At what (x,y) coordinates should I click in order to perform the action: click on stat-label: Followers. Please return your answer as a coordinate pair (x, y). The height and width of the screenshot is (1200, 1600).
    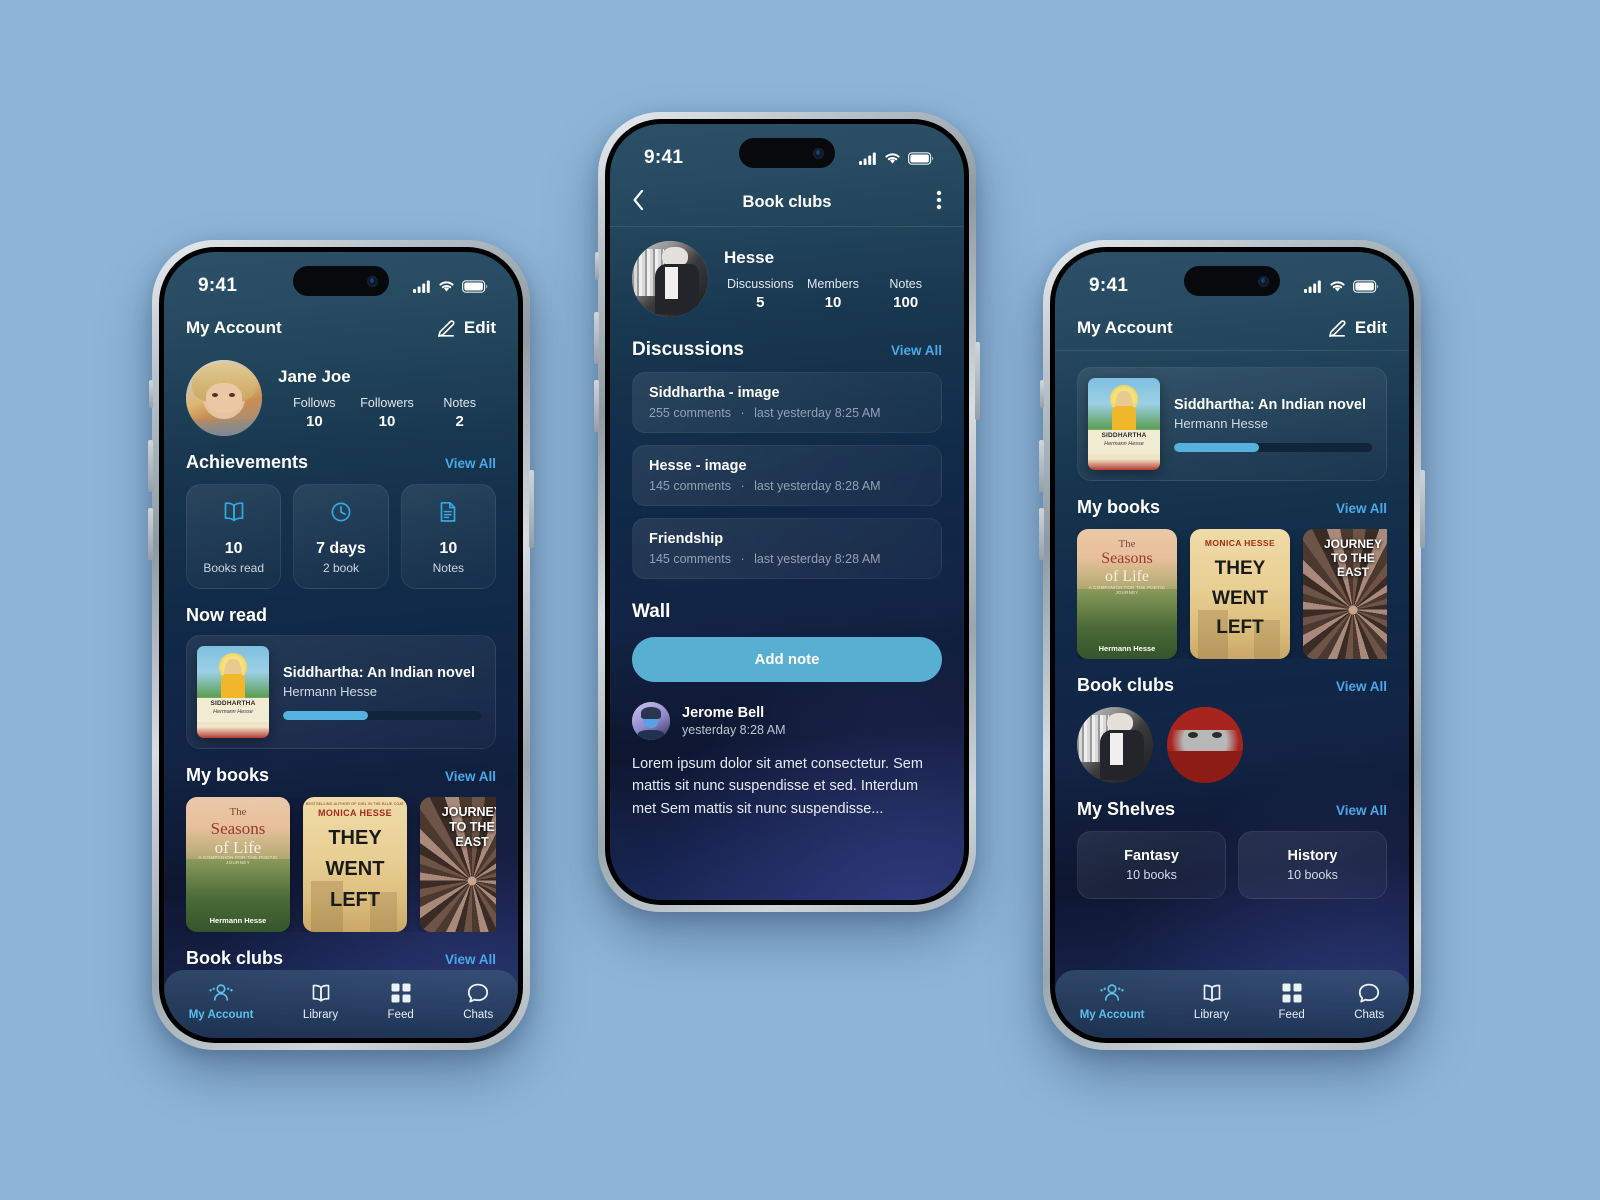
    Looking at the image, I should click on (387, 402).